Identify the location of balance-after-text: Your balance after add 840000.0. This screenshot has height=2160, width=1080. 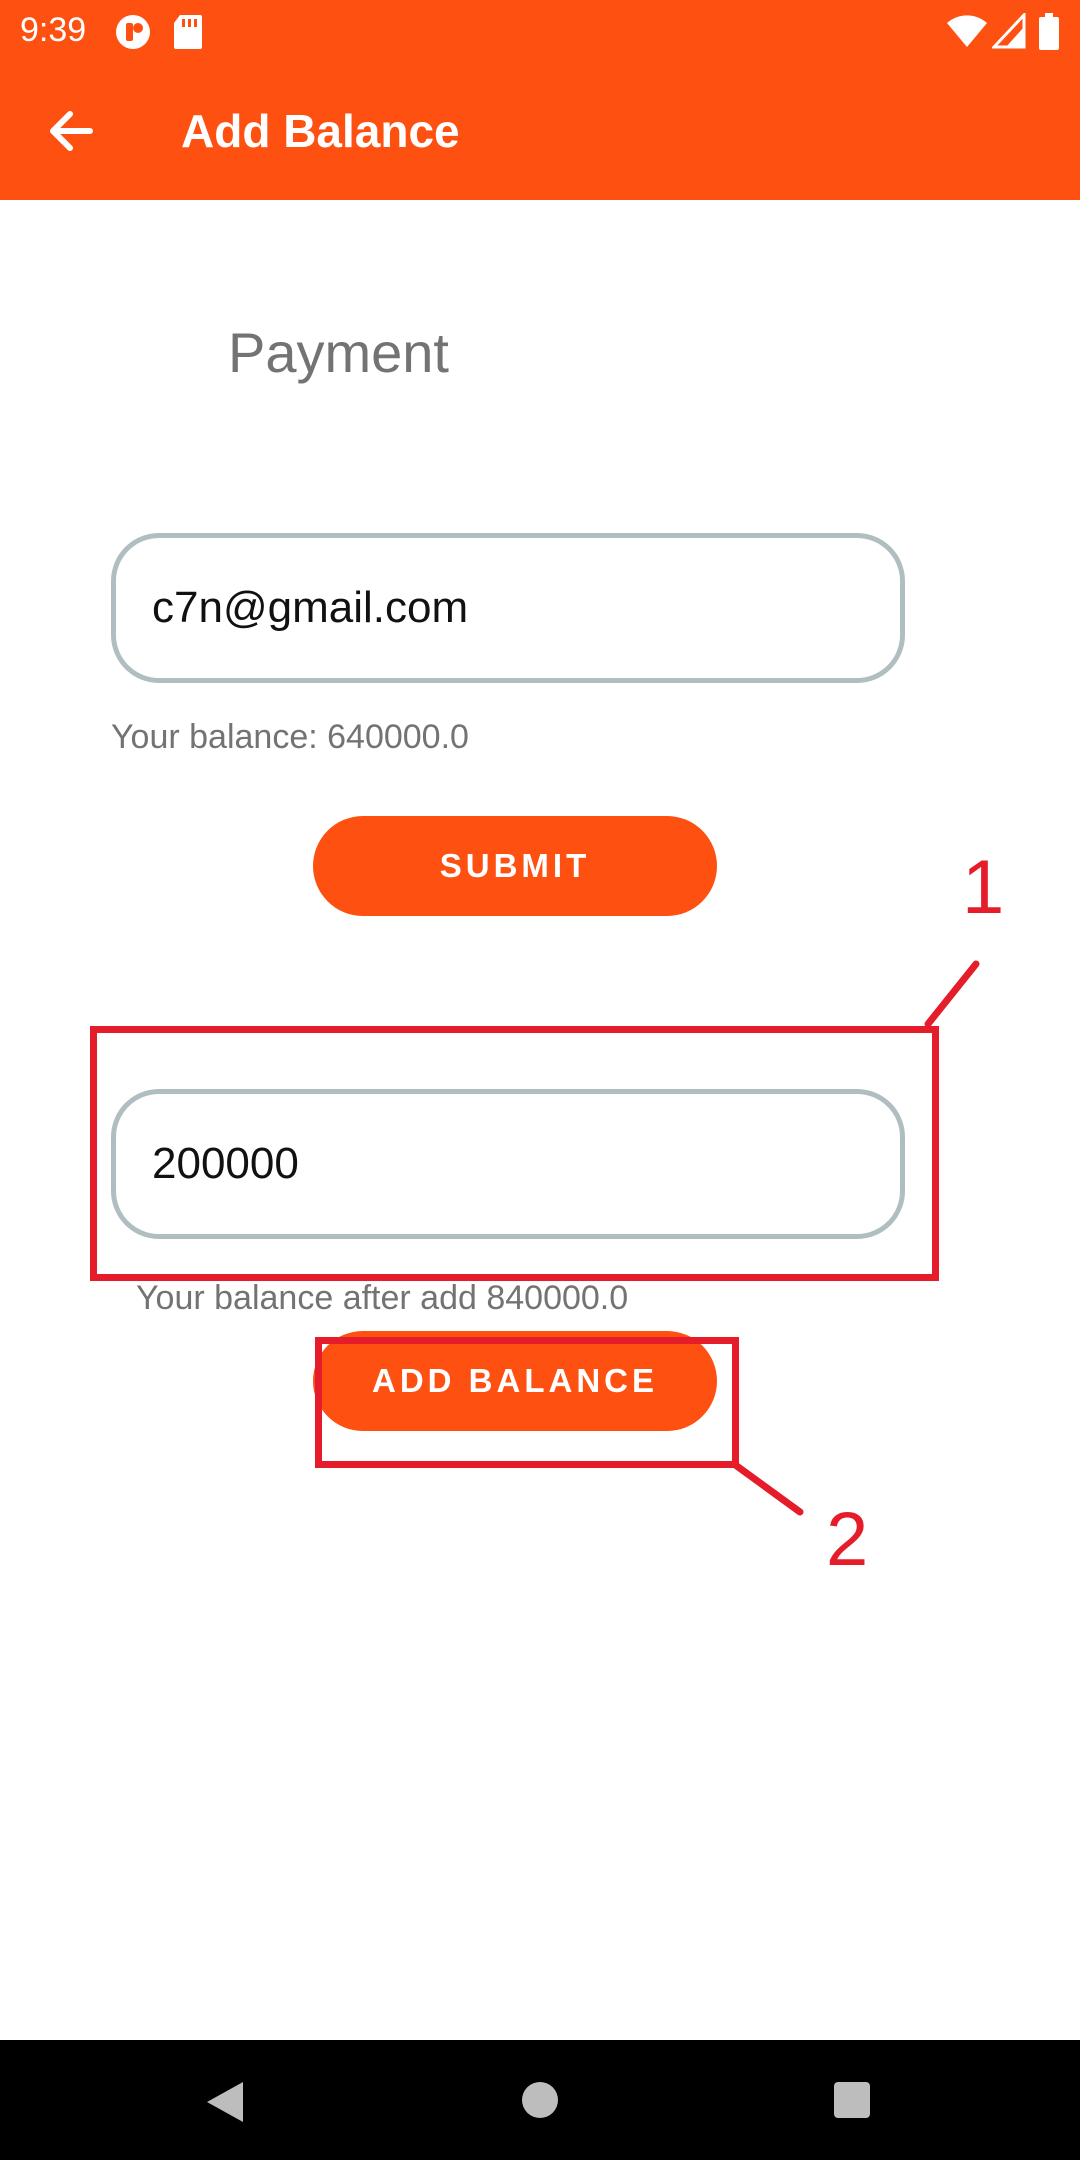
(382, 1298).